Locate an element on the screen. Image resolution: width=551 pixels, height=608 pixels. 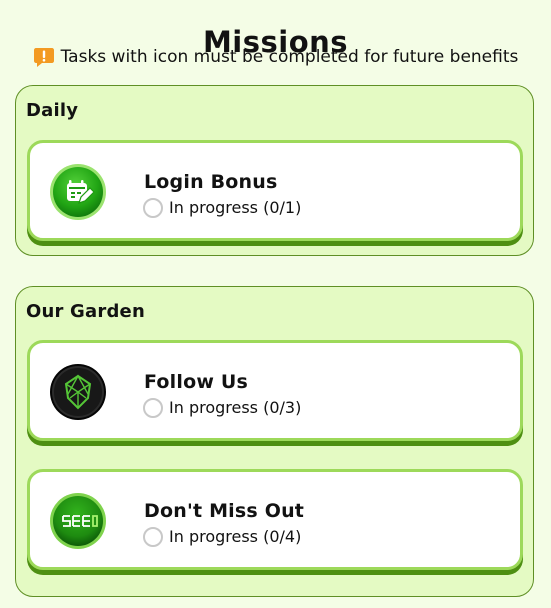
mission-status: In progress (0/3) is located at coordinates (222, 408).